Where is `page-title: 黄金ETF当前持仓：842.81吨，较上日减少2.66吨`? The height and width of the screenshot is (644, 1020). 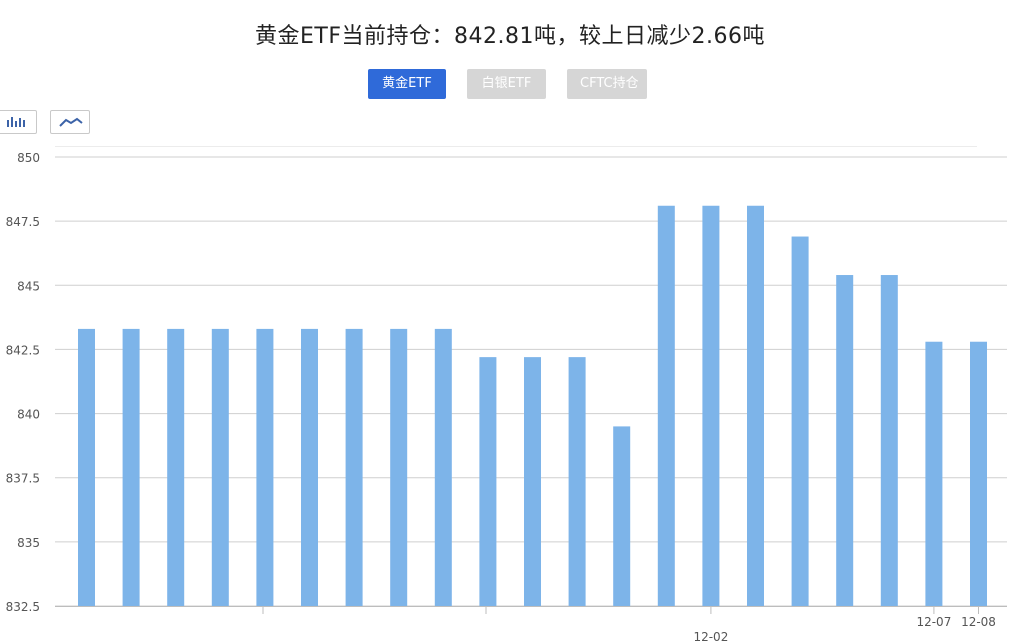
page-title: 黄金ETF当前持仓：842.81吨，较上日减少2.66吨 is located at coordinates (510, 36).